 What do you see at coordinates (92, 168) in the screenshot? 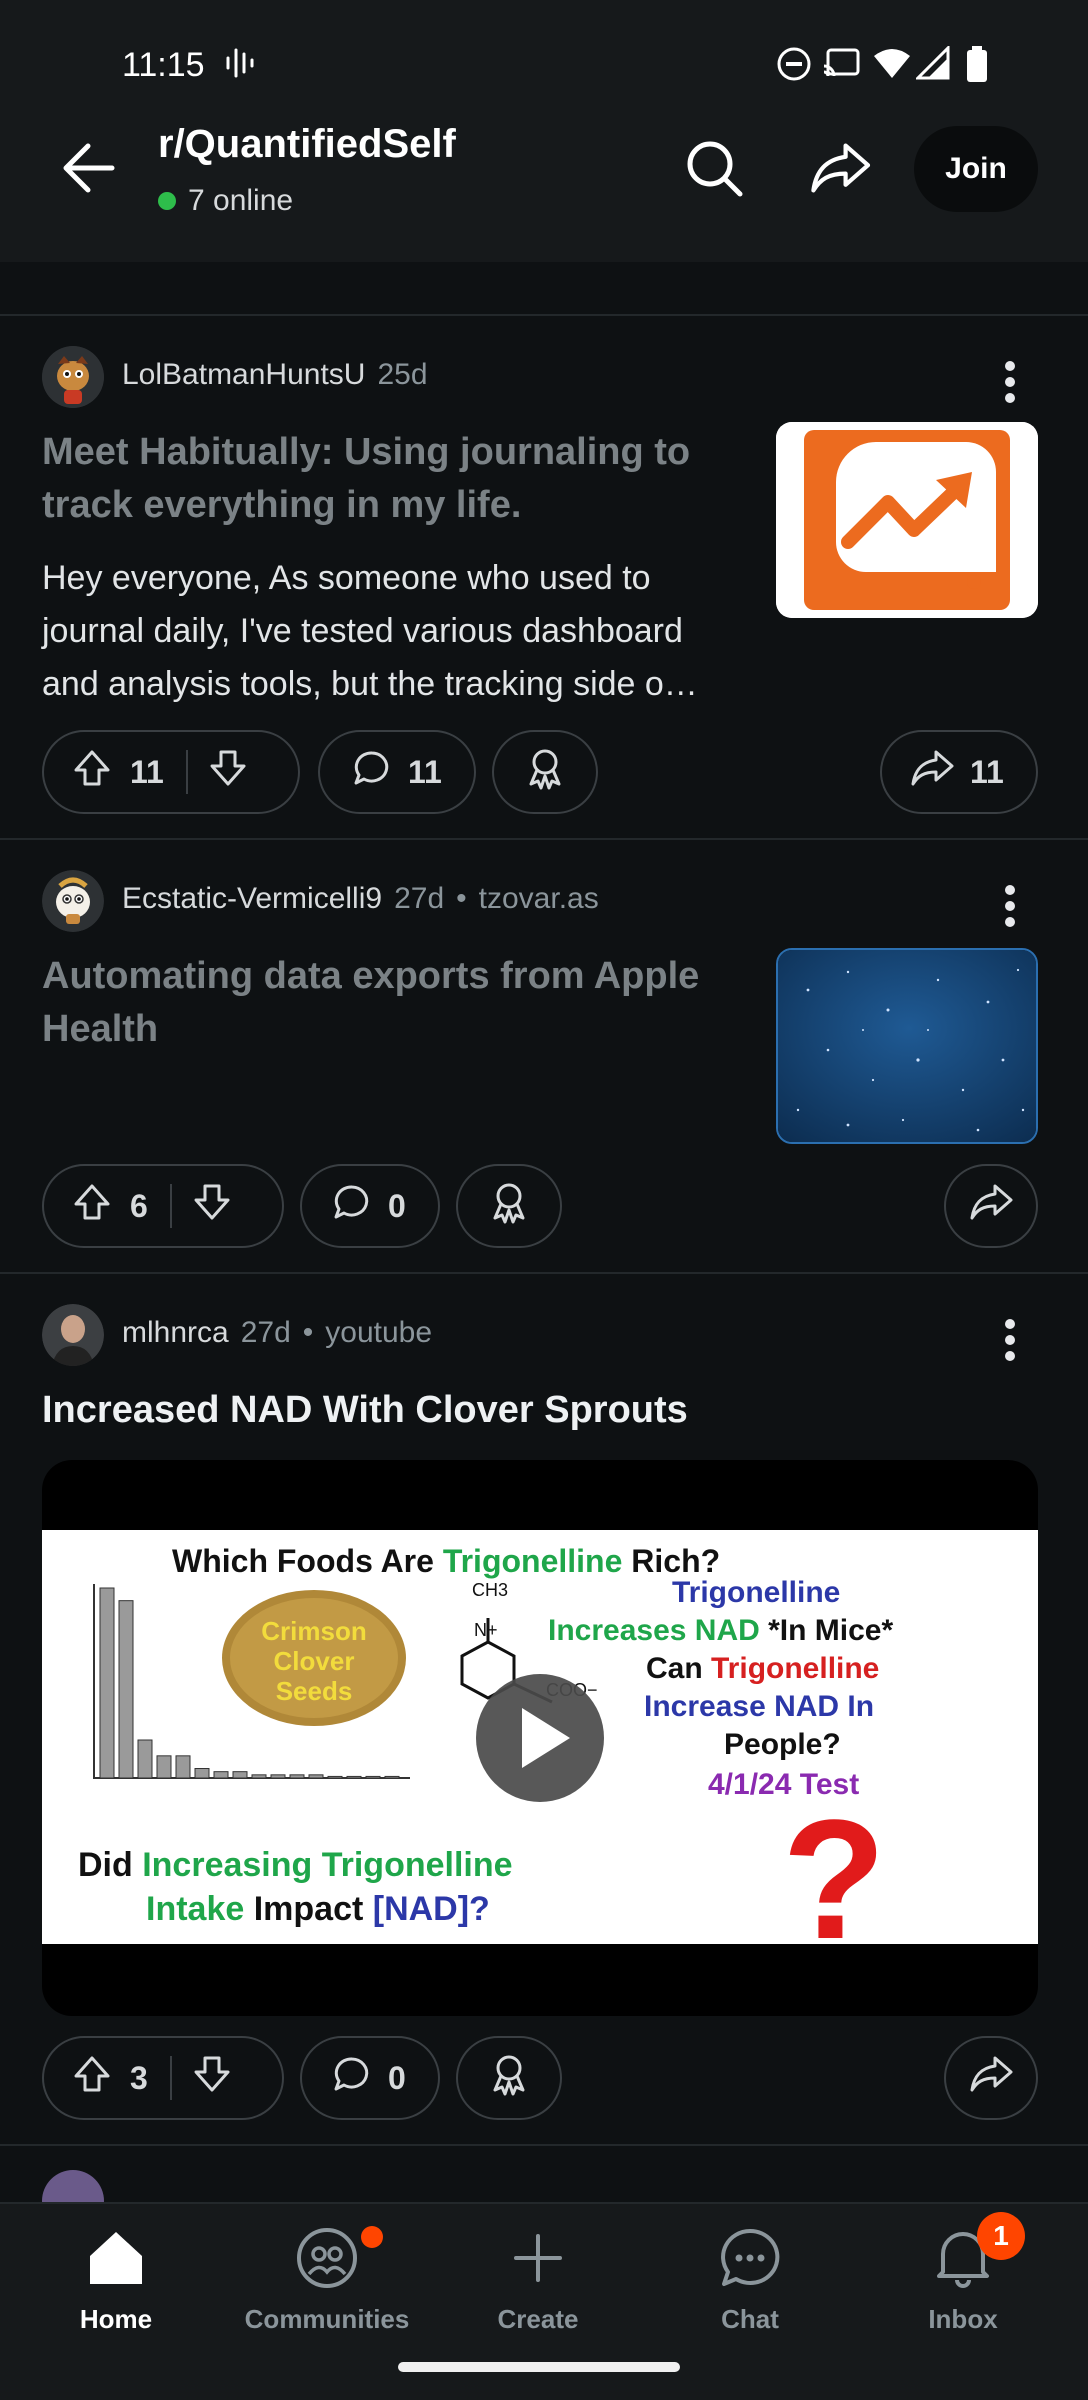
I see `back-arrow-icon` at bounding box center [92, 168].